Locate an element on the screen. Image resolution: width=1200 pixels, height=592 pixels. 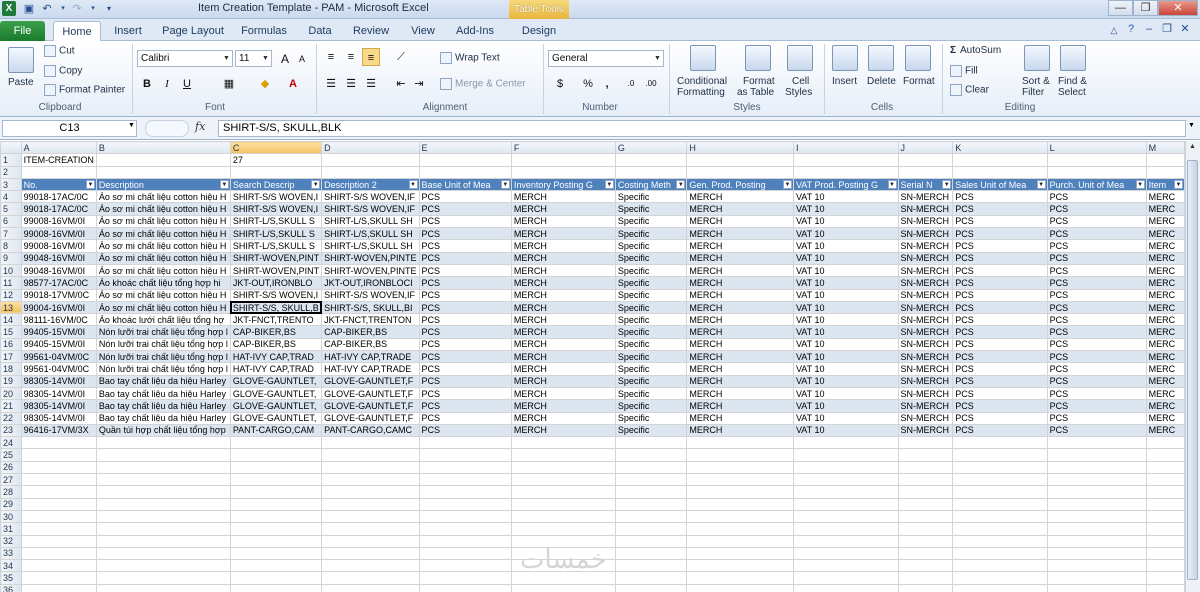
conditional-formatting-icon is located at coordinates (703, 58).